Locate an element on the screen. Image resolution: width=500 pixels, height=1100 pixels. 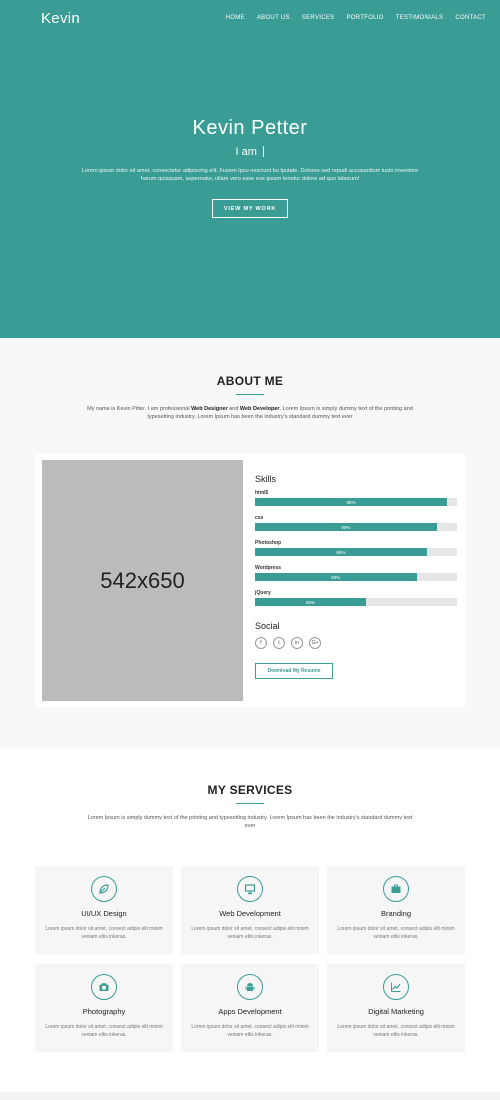
skill-percent: 80% is located at coordinates (336, 577).